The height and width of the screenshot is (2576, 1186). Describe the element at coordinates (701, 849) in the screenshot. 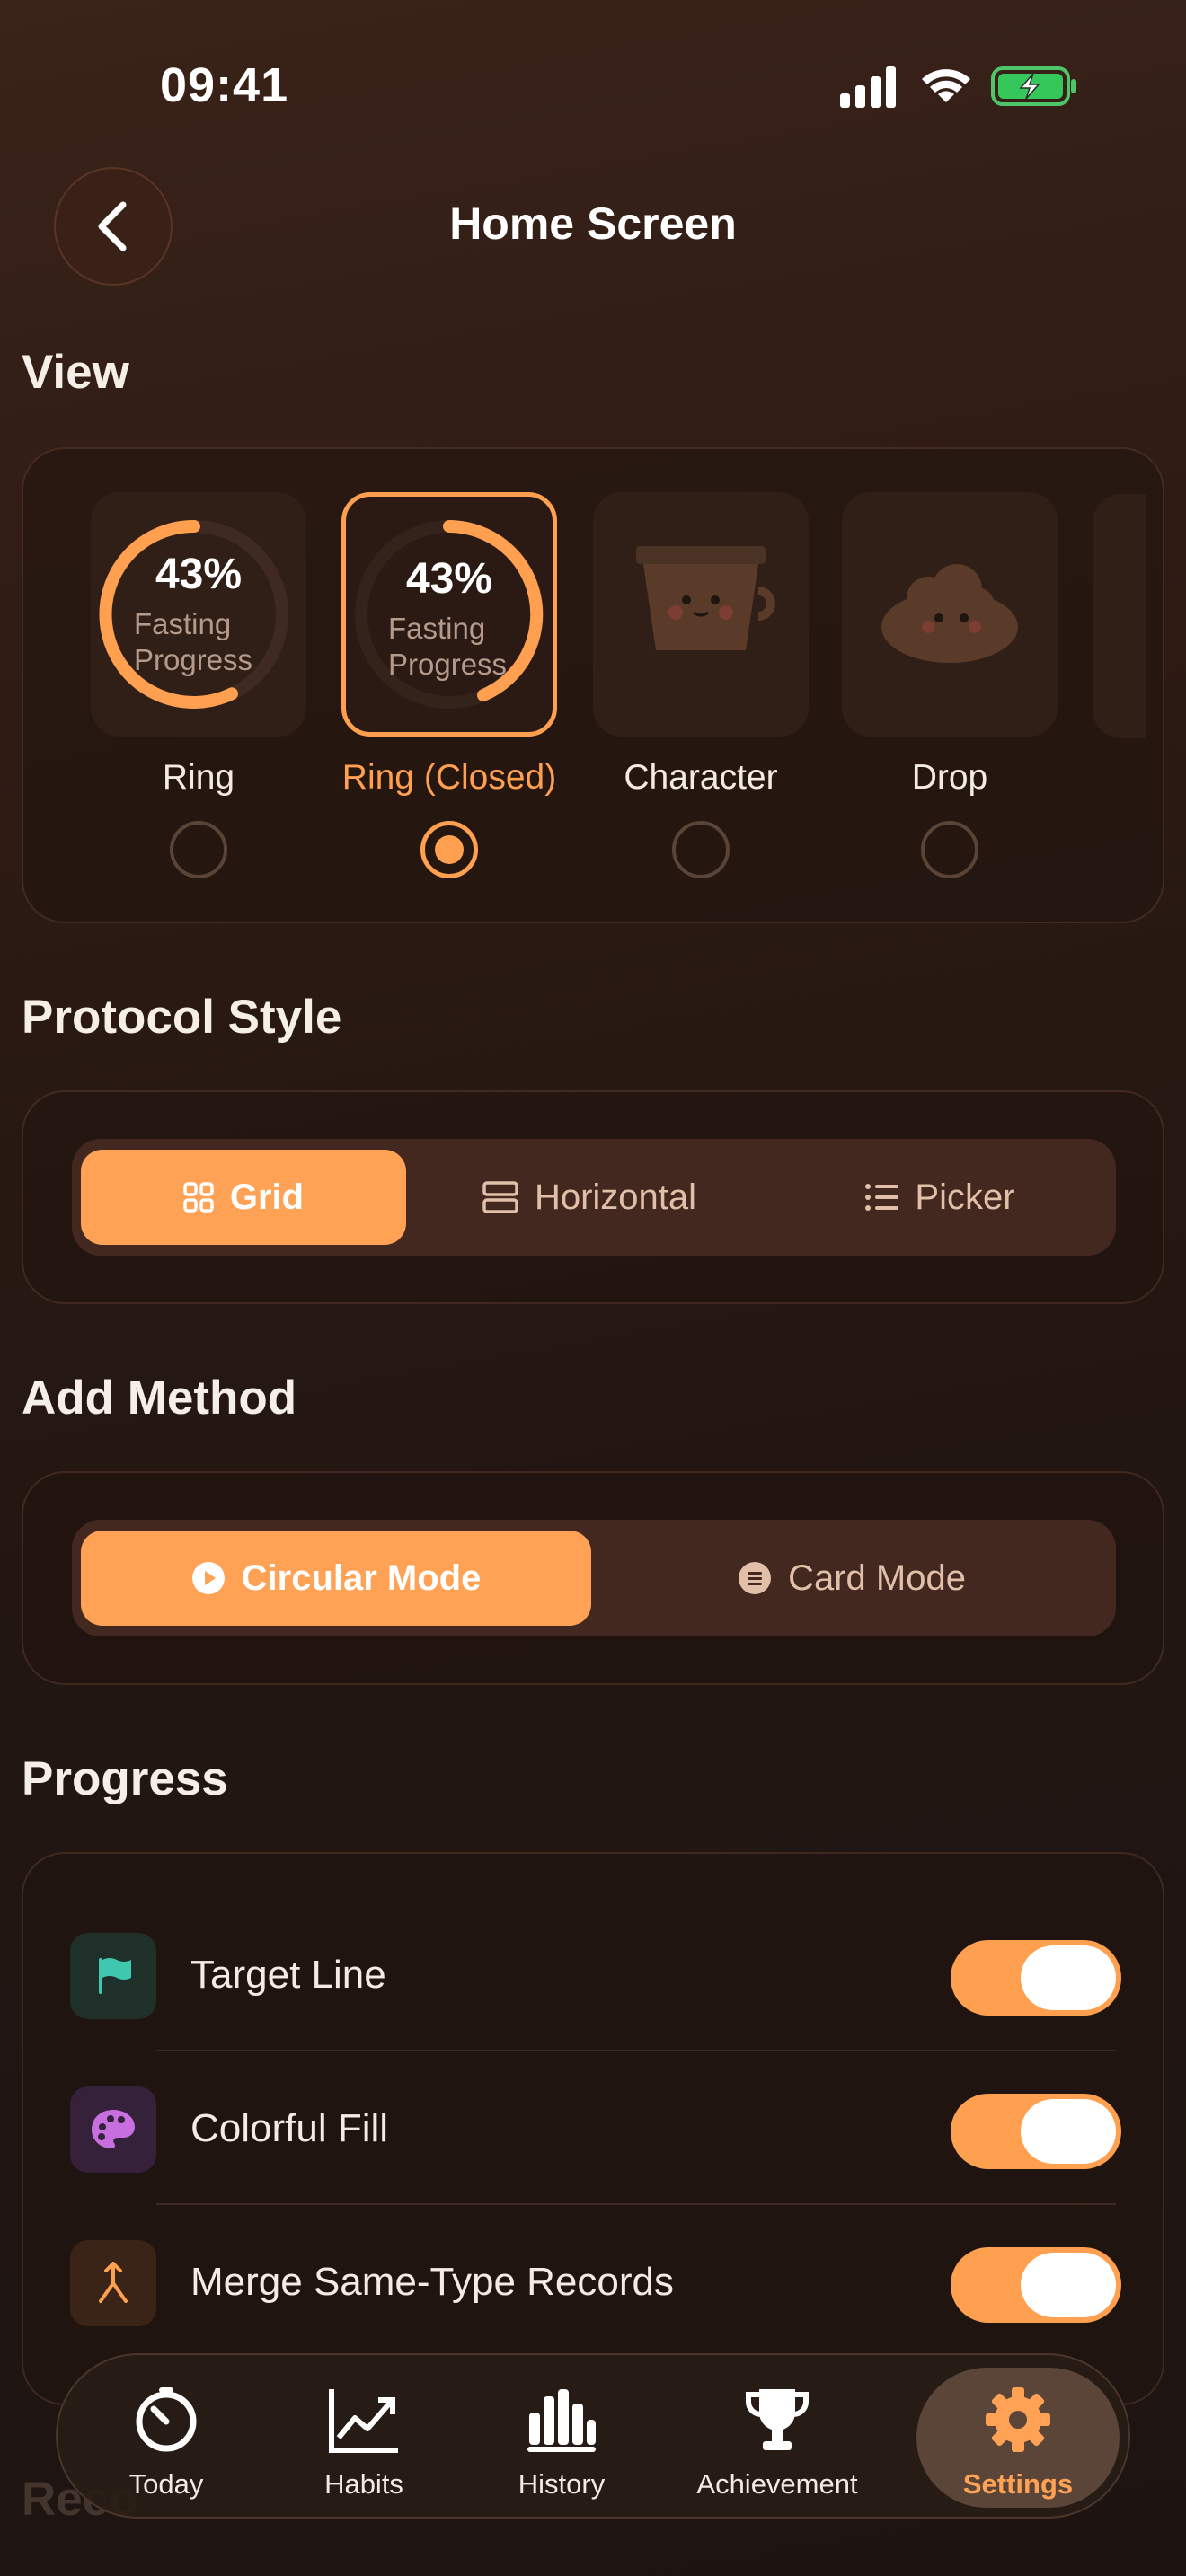

I see `radio-character` at that location.